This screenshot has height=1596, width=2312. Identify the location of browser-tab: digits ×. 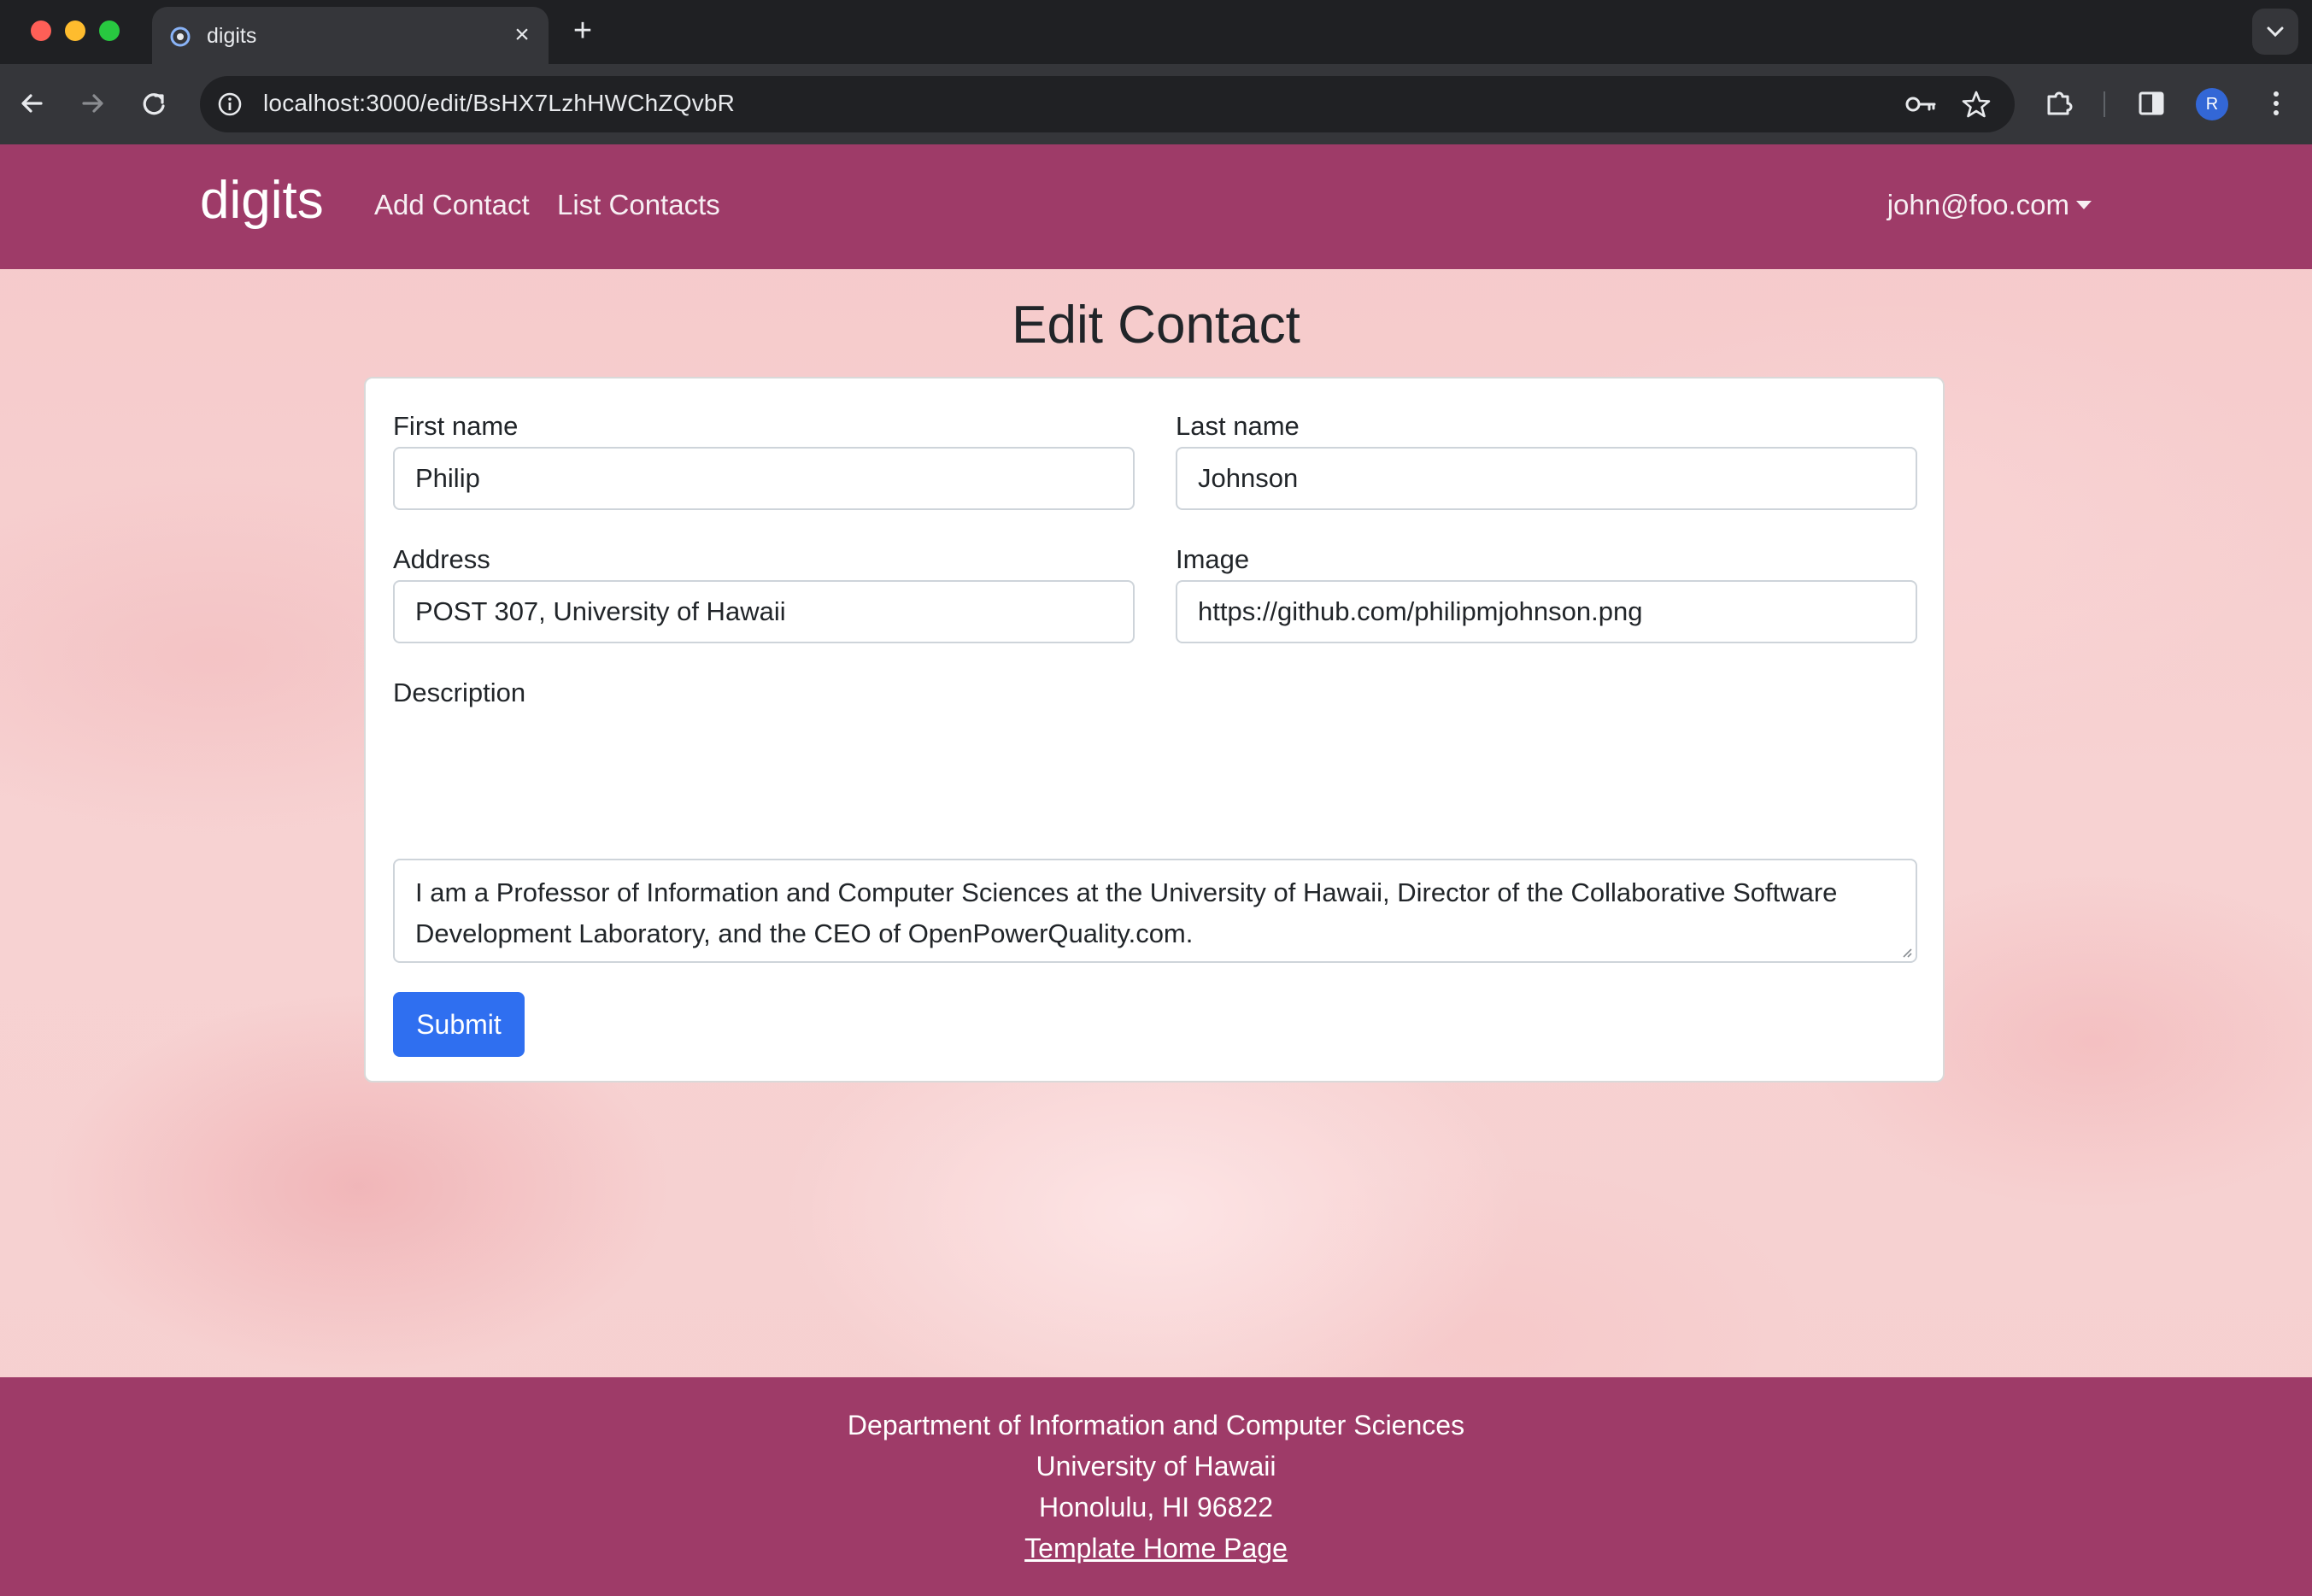
(350, 35).